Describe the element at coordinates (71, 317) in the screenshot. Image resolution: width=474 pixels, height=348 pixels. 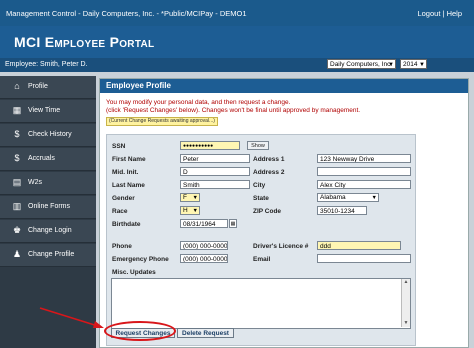
I see `annotation-arrow-icon` at that location.